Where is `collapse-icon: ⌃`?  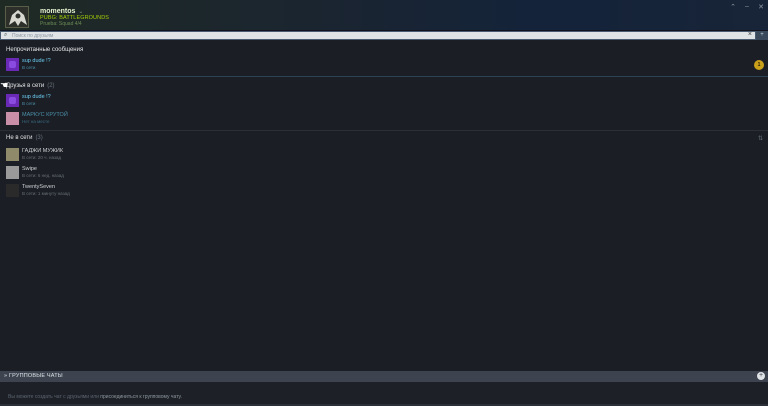 collapse-icon: ⌃ is located at coordinates (733, 7).